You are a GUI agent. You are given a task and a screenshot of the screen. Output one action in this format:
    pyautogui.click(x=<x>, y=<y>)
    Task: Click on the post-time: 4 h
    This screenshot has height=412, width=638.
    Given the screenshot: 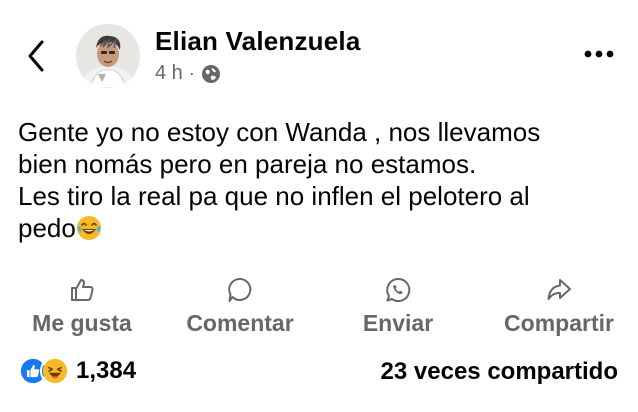 What is the action you would take?
    pyautogui.click(x=169, y=73)
    